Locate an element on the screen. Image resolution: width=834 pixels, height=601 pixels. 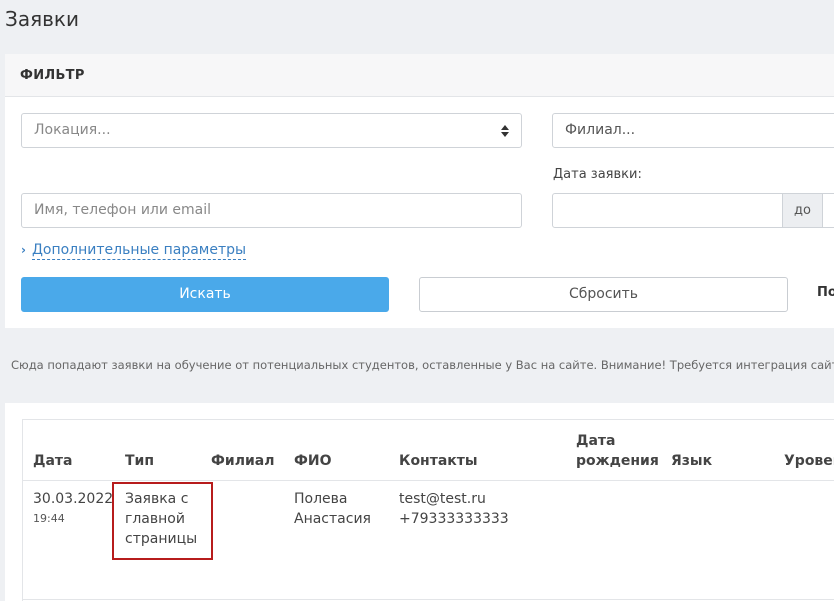
row-phone: +79333333333 is located at coordinates (454, 519).